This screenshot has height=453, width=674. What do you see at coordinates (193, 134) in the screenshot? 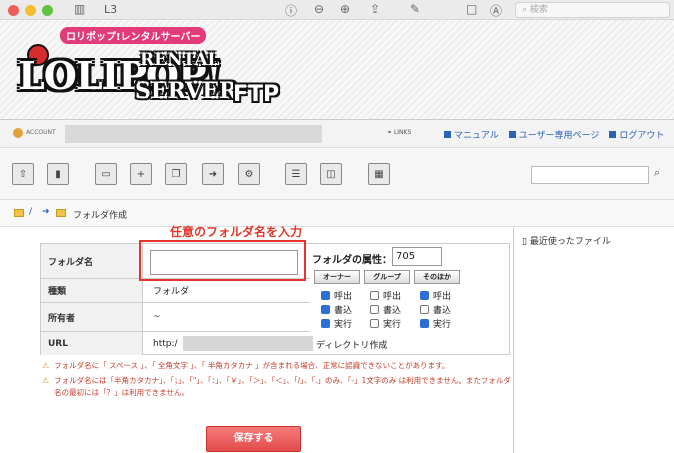
I see `account-name-field` at bounding box center [193, 134].